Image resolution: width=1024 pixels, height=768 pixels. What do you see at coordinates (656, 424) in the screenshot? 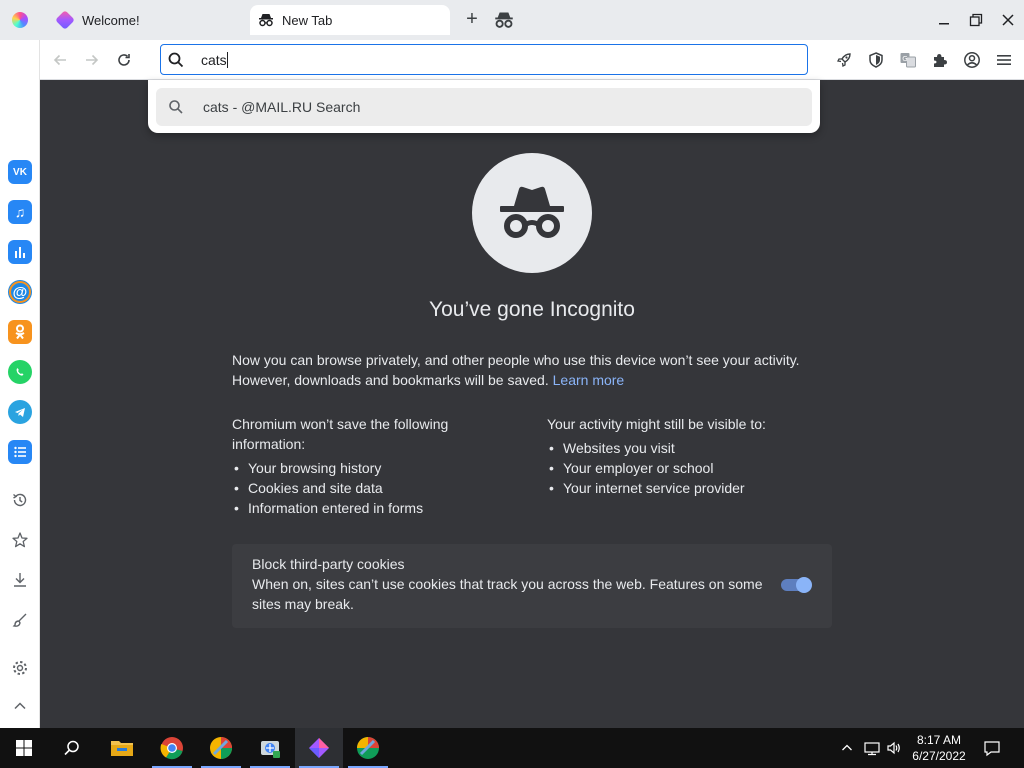
I see `still-visible-heading: Your activity might still be visible to:` at bounding box center [656, 424].